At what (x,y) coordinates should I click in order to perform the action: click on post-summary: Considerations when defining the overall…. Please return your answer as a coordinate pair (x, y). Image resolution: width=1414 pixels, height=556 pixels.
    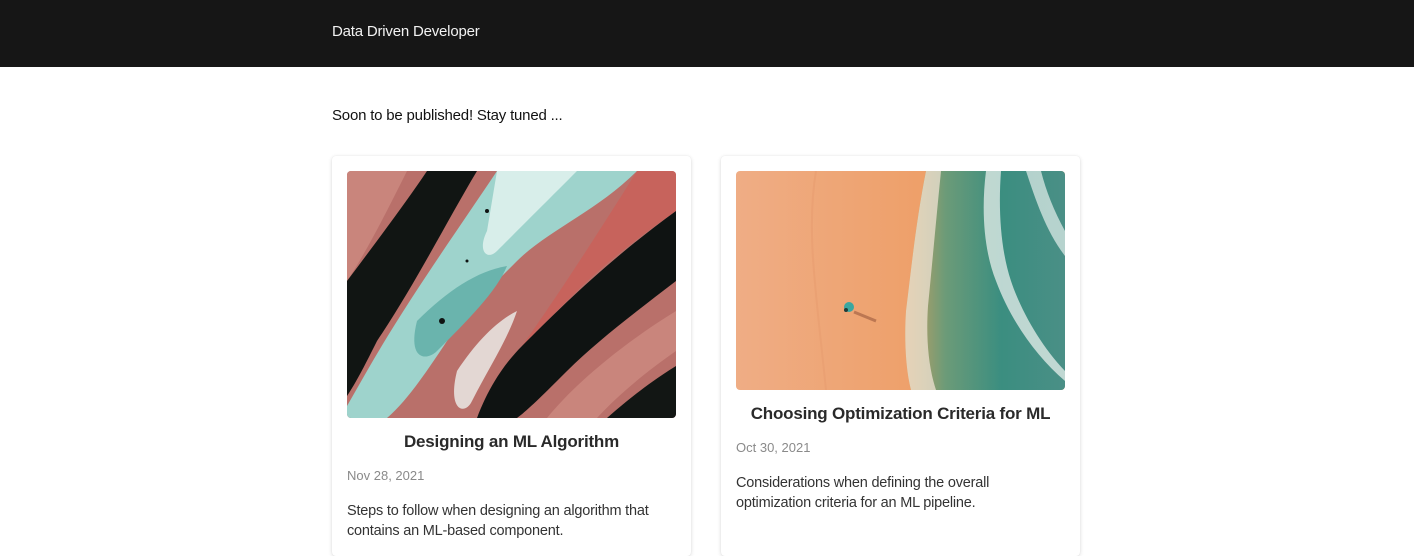
    Looking at the image, I should click on (863, 493).